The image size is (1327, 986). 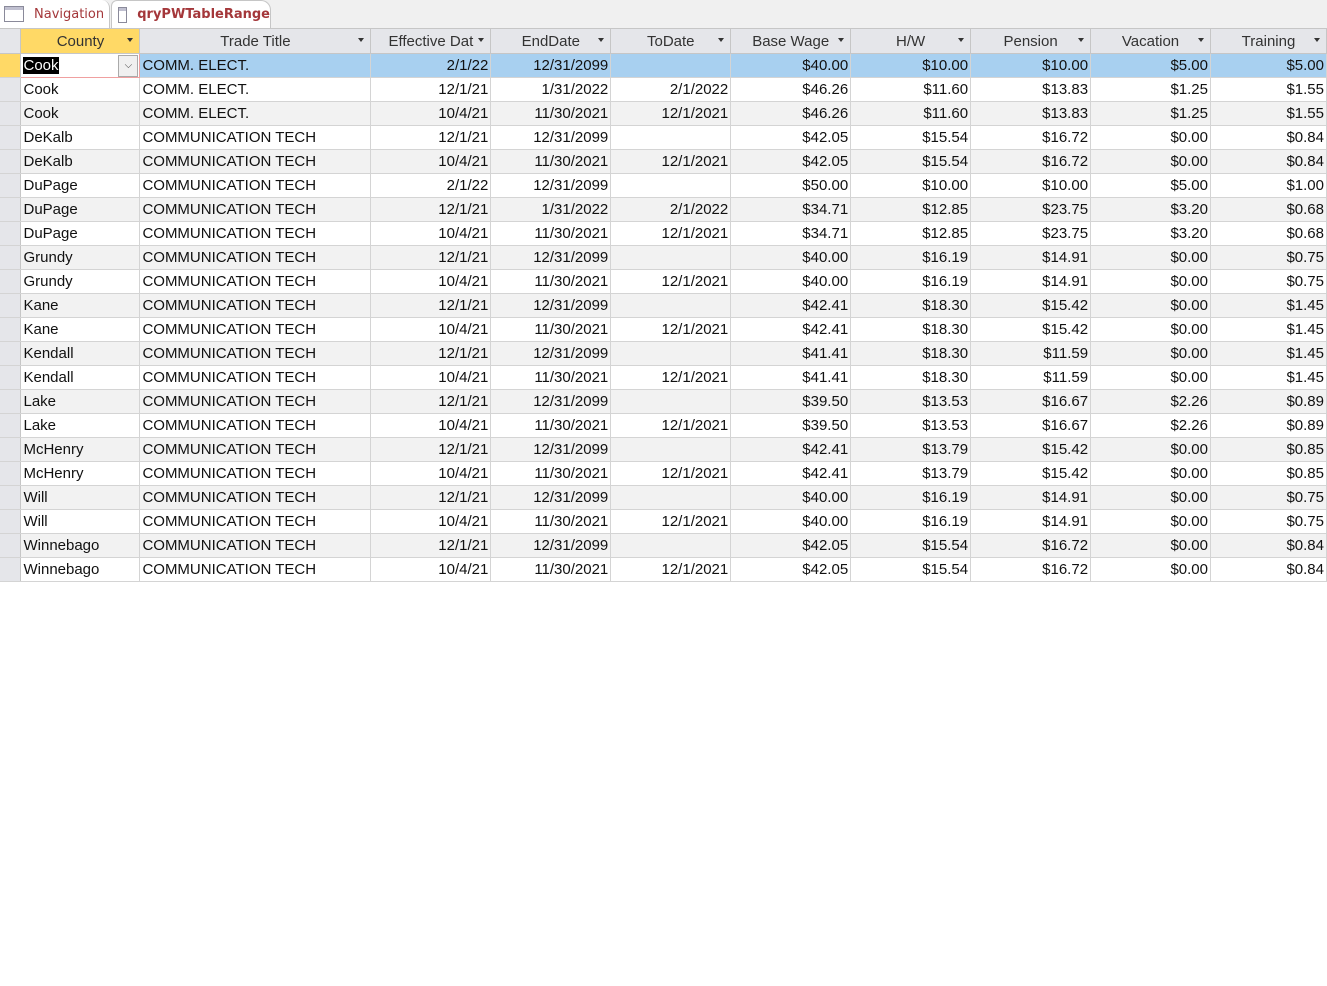 I want to click on cell-training: $0.85, so click(x=1268, y=449).